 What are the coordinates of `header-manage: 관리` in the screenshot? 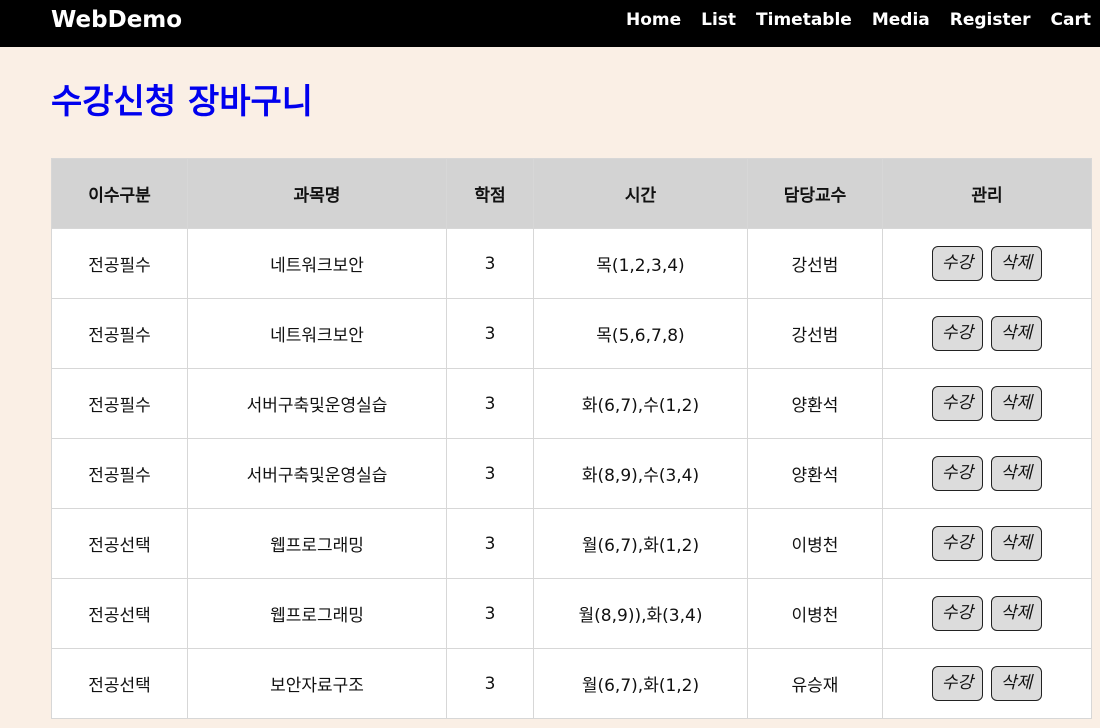 It's located at (987, 193).